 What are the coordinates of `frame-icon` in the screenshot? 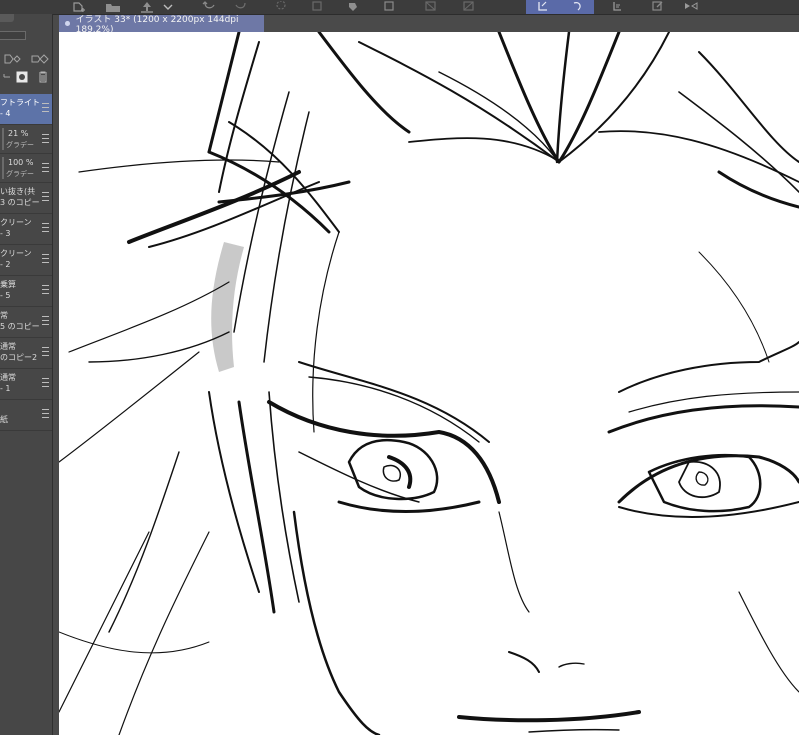 It's located at (543, 7).